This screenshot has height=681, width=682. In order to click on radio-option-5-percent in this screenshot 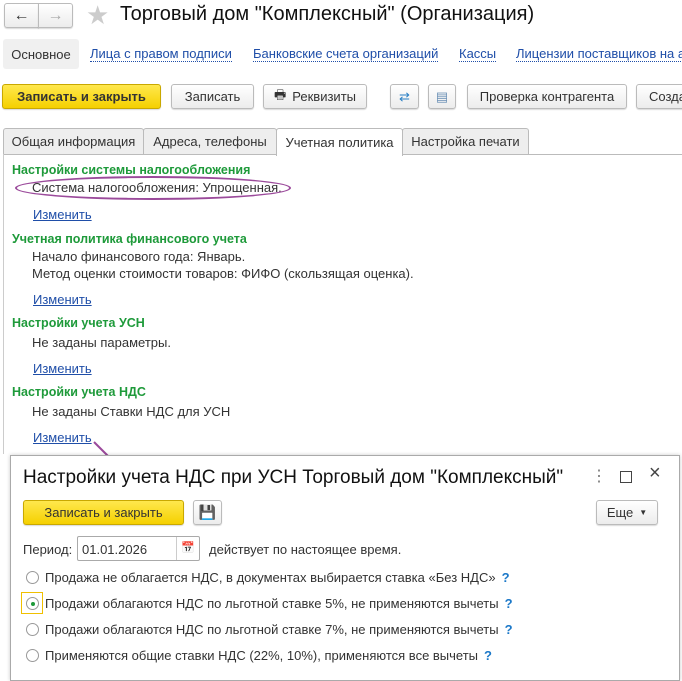, I will do `click(32, 603)`.